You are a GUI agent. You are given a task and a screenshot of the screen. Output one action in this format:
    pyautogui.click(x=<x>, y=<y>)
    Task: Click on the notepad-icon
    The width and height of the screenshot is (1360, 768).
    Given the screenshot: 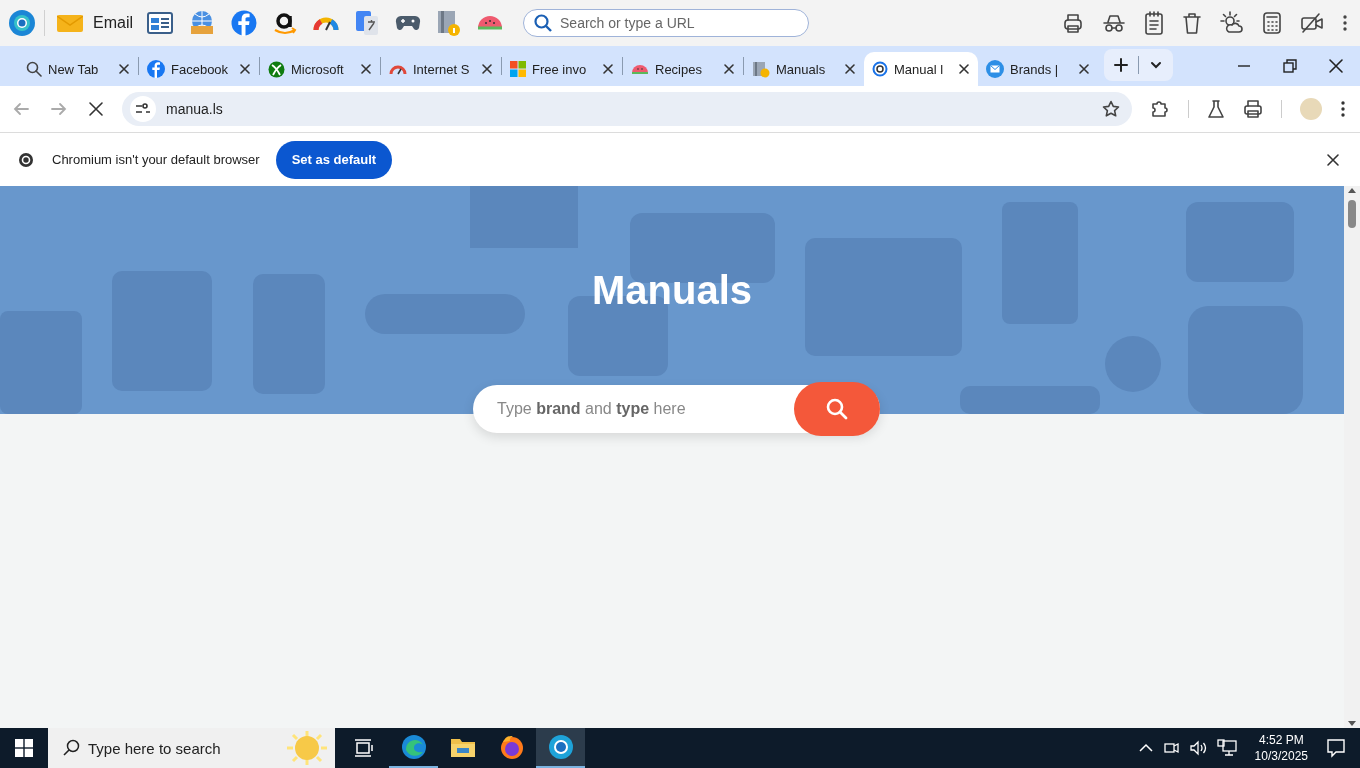 What is the action you would take?
    pyautogui.click(x=1154, y=23)
    